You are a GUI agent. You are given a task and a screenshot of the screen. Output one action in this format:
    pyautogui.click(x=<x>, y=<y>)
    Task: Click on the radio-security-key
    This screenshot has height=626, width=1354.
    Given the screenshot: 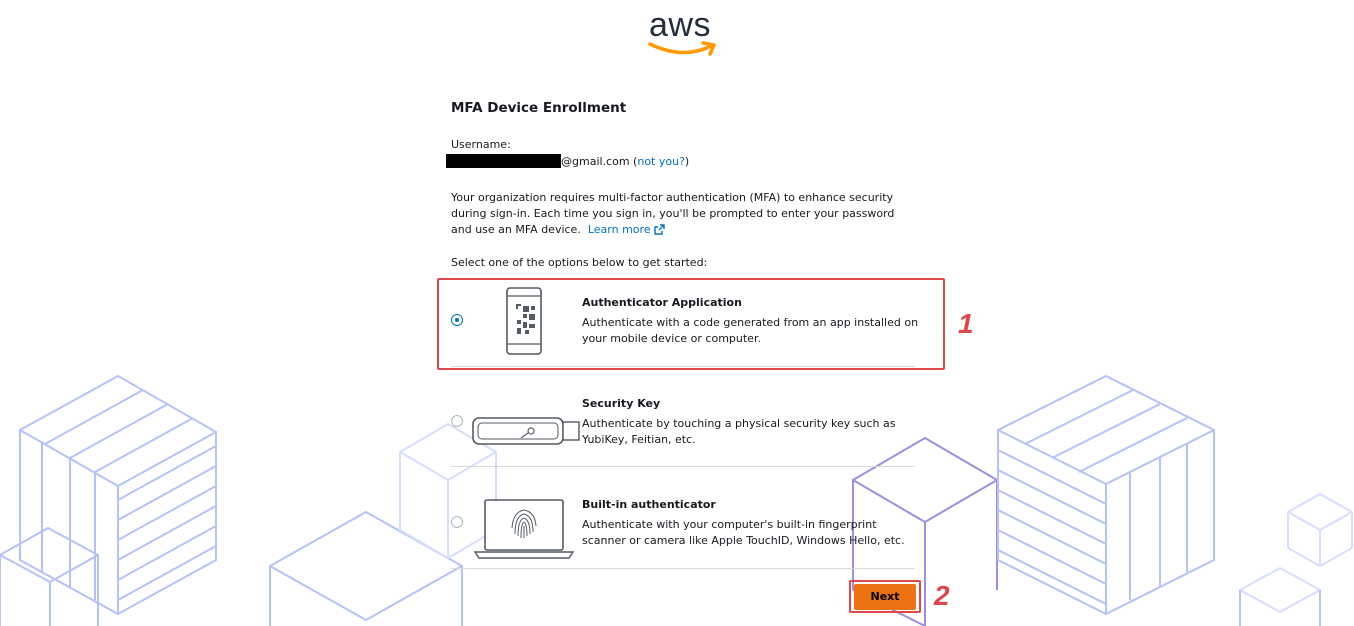 What is the action you would take?
    pyautogui.click(x=457, y=421)
    